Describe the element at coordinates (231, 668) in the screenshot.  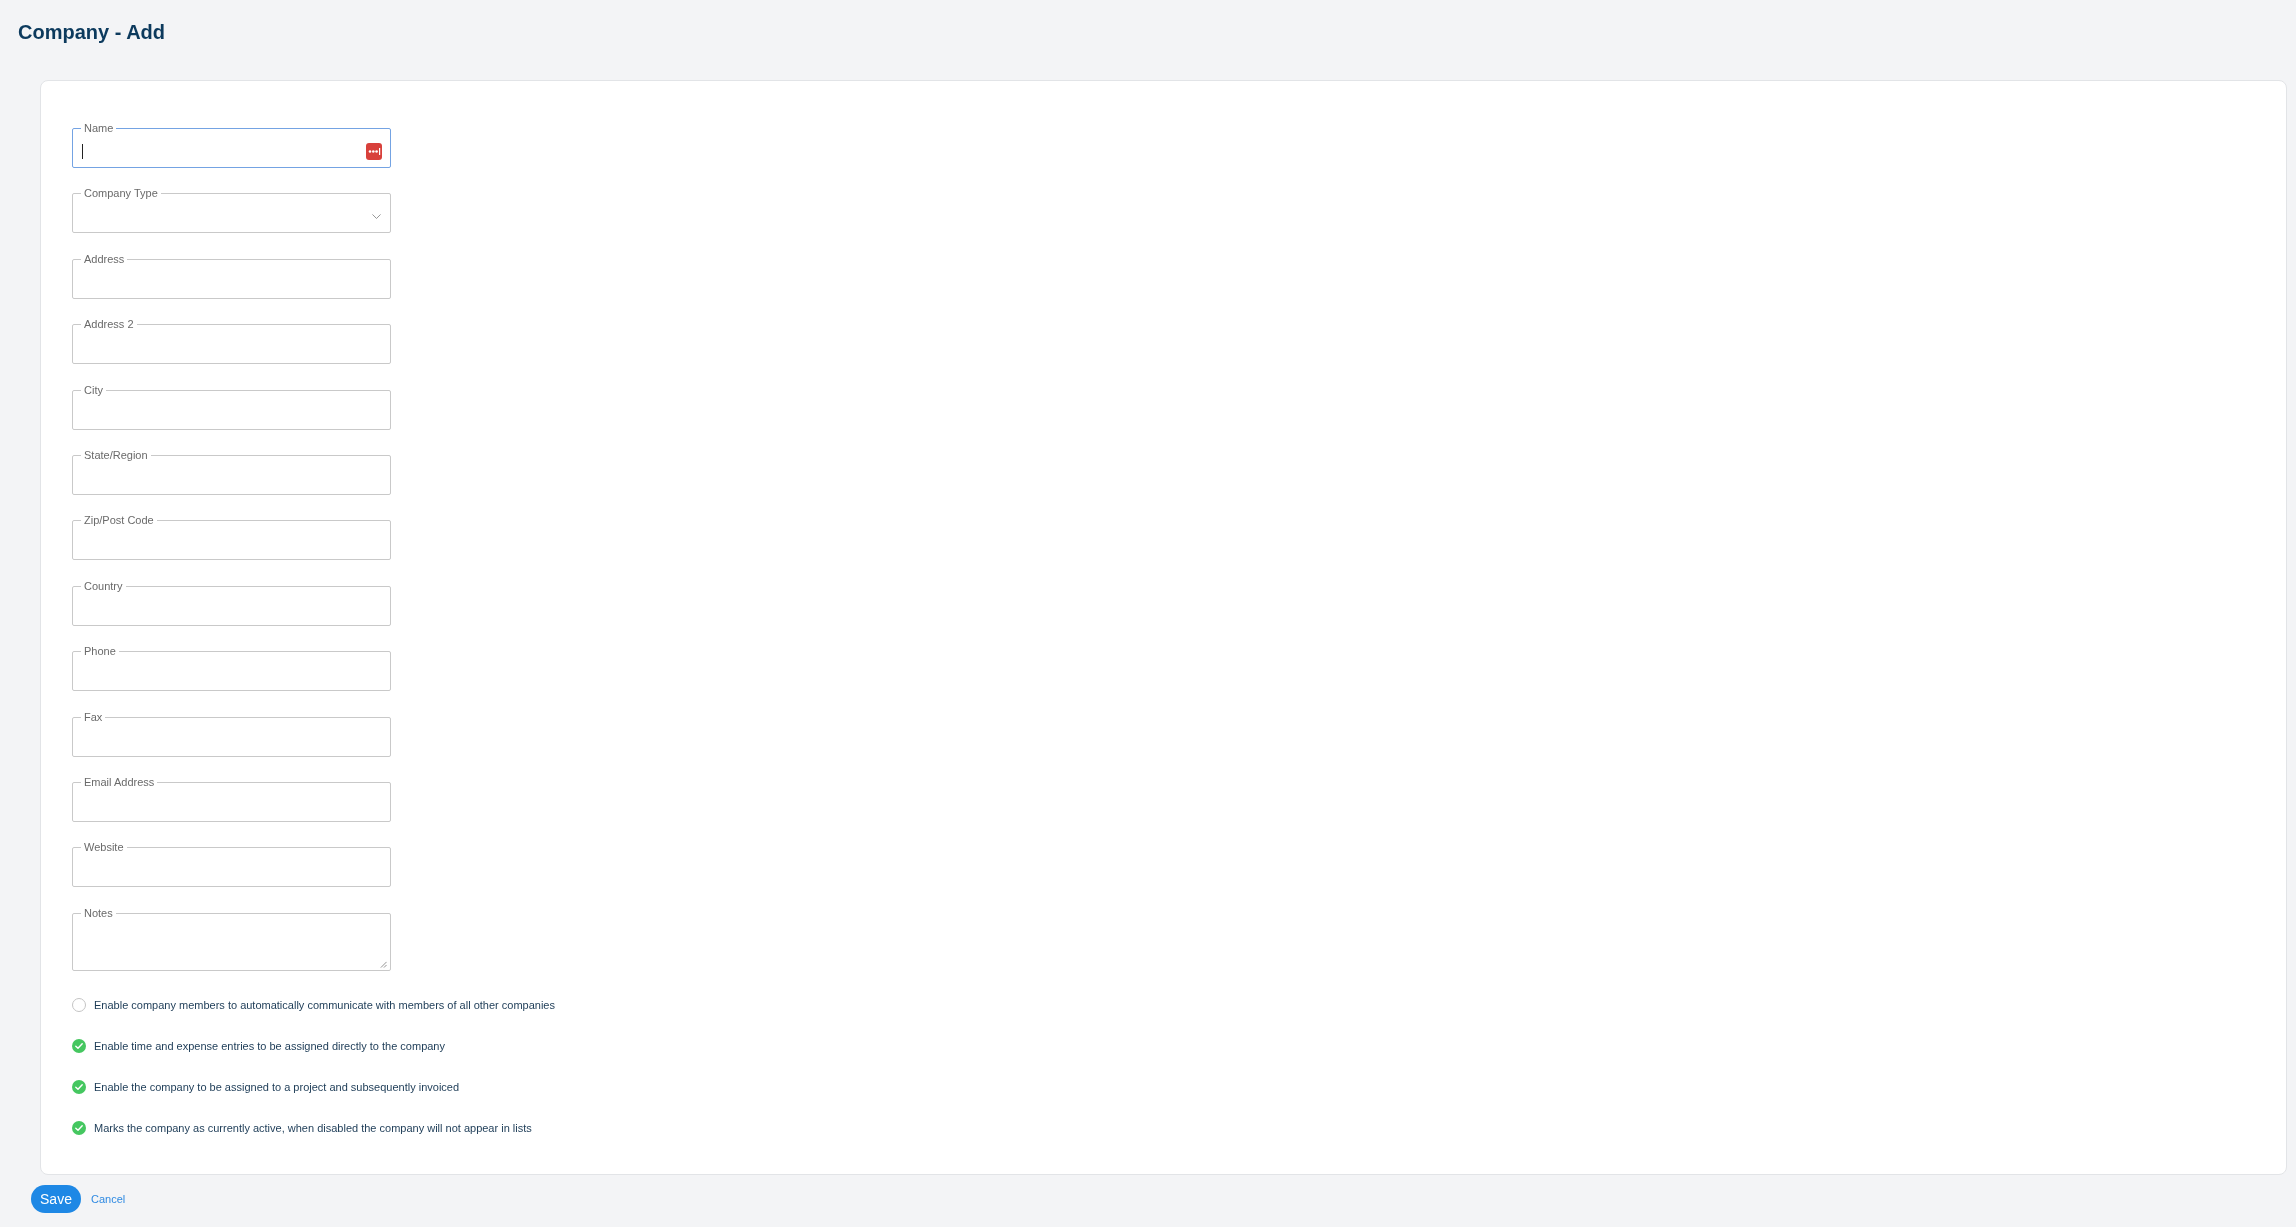
I see `input-field: Phone` at that location.